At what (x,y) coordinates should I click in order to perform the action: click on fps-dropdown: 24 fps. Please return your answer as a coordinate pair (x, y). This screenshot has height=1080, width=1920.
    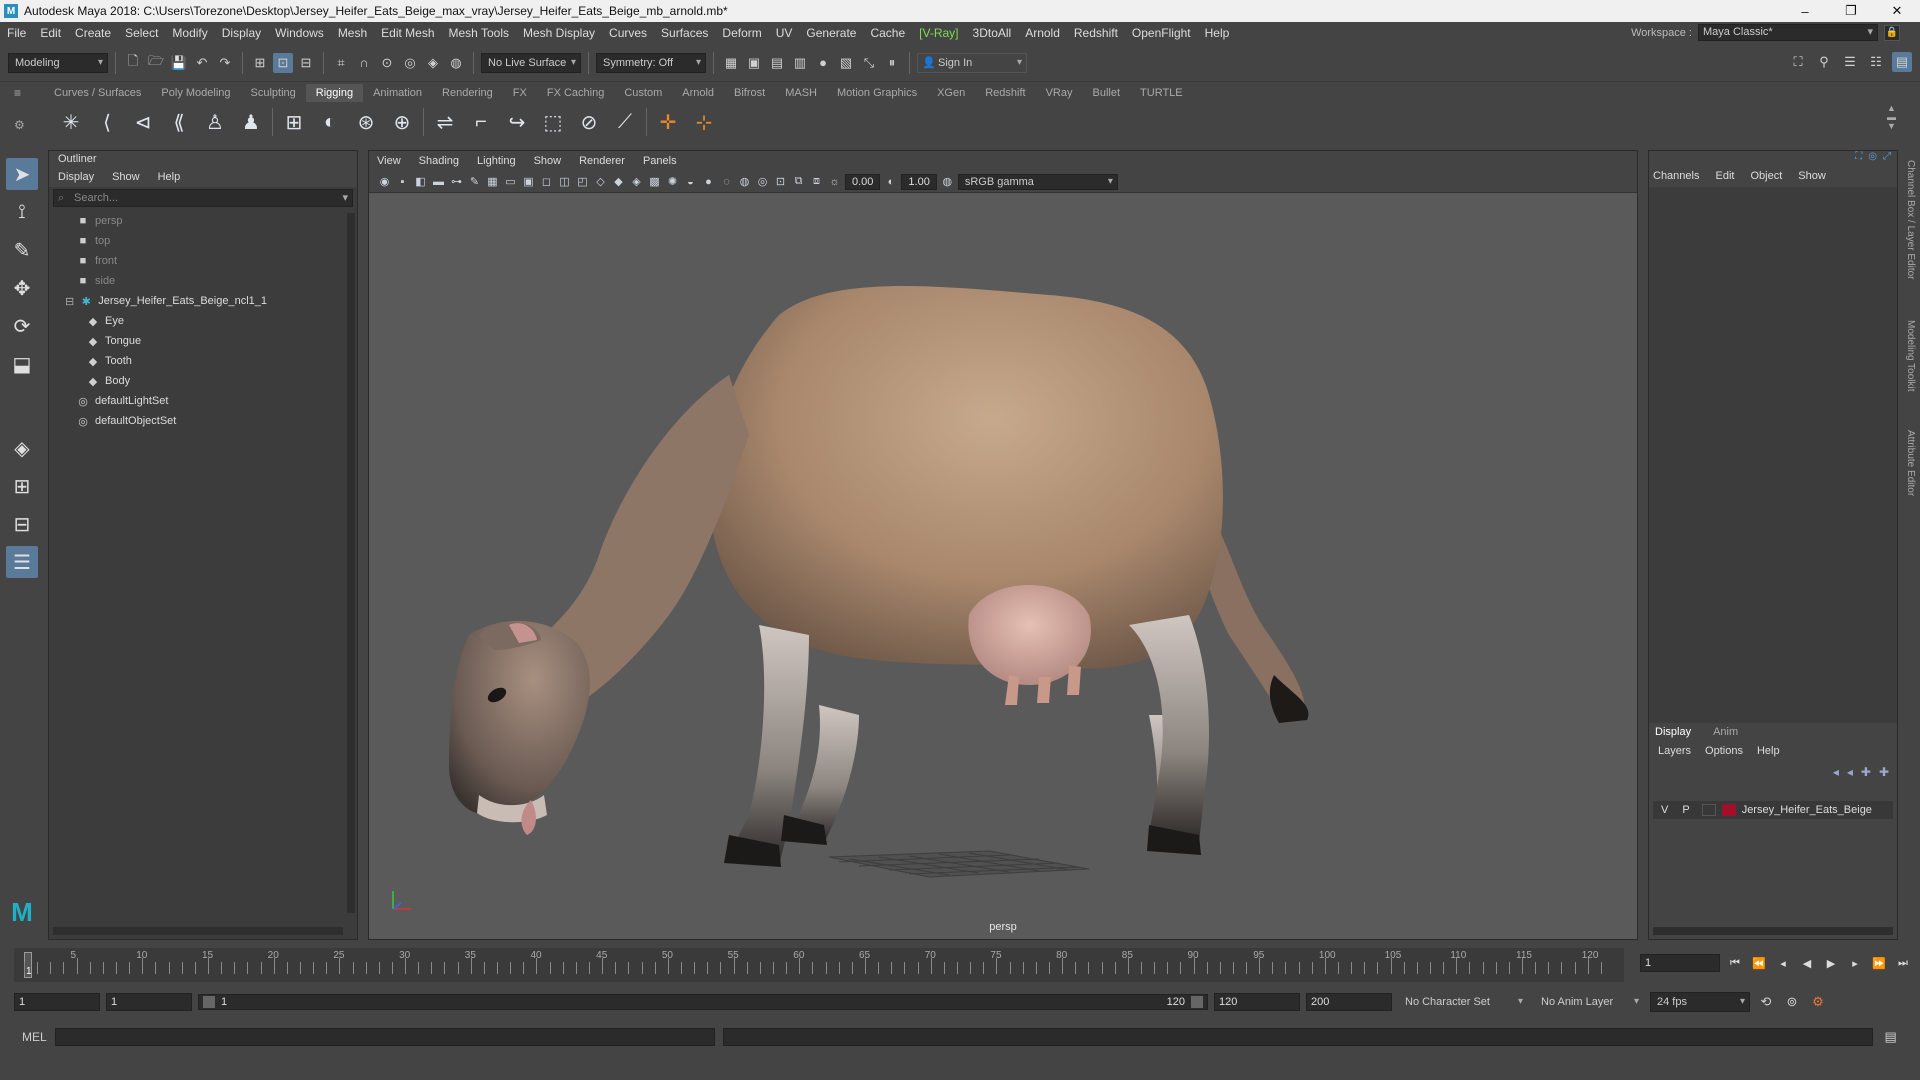
    Looking at the image, I should click on (1700, 1002).